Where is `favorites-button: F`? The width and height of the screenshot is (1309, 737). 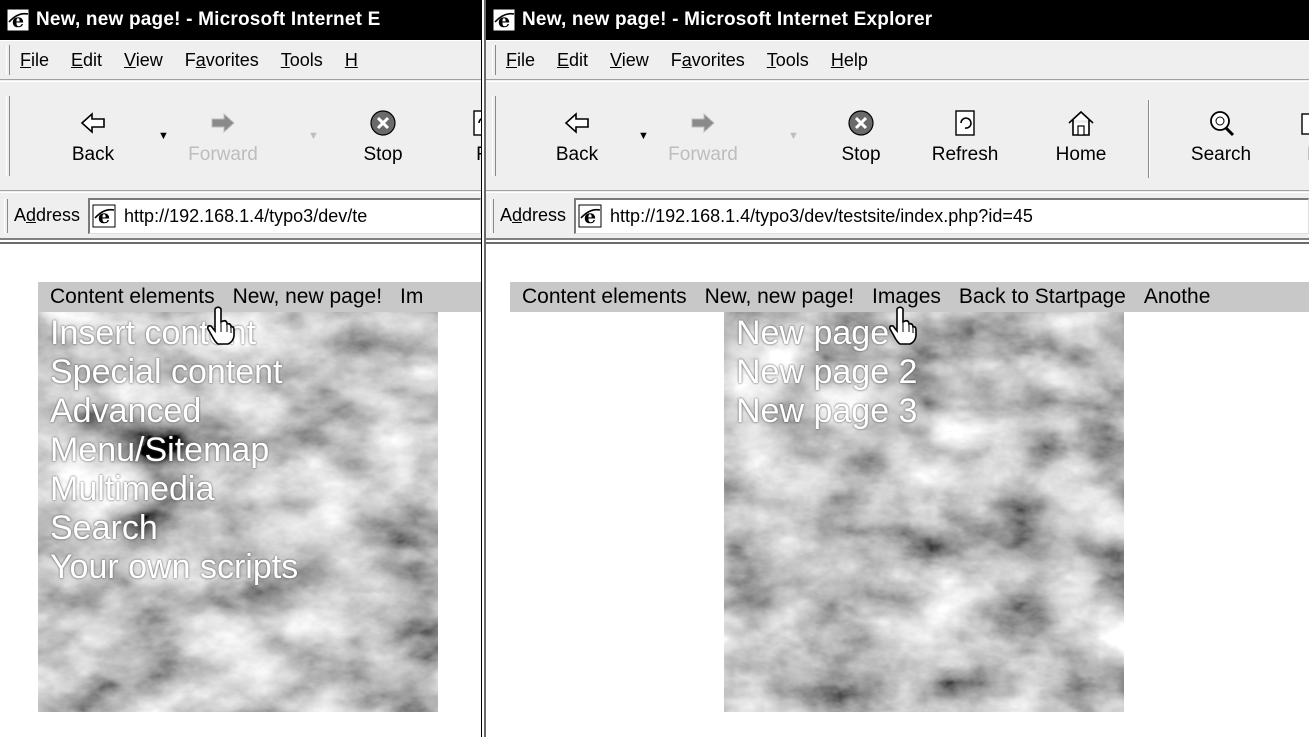 favorites-button: F is located at coordinates (1288, 142).